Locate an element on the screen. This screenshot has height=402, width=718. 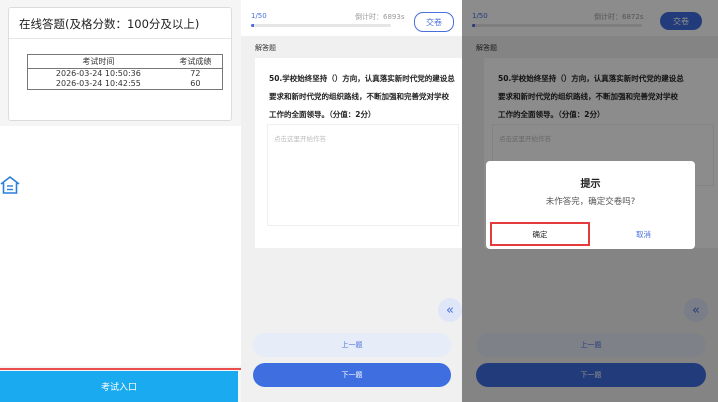
header-exam-score: 考试成绩 is located at coordinates (195, 61).